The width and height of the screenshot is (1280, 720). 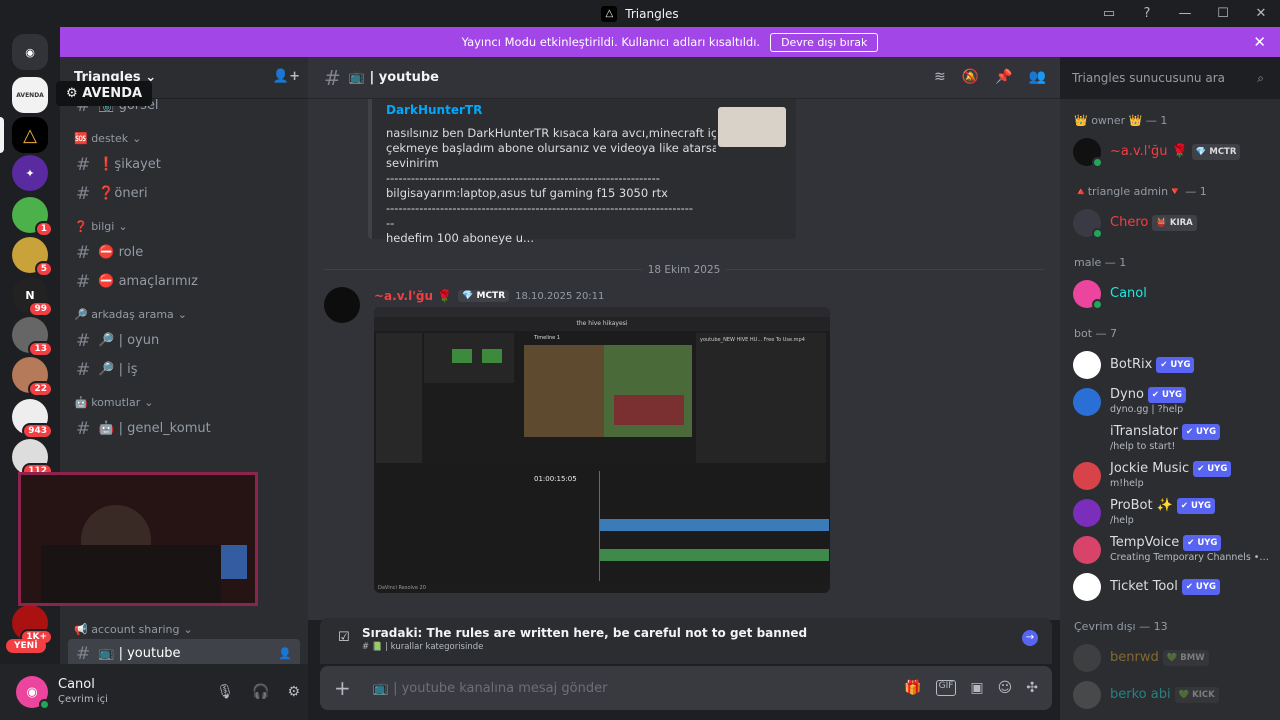 I want to click on channel-item: # 🤖 | genel_komut, so click(x=184, y=428).